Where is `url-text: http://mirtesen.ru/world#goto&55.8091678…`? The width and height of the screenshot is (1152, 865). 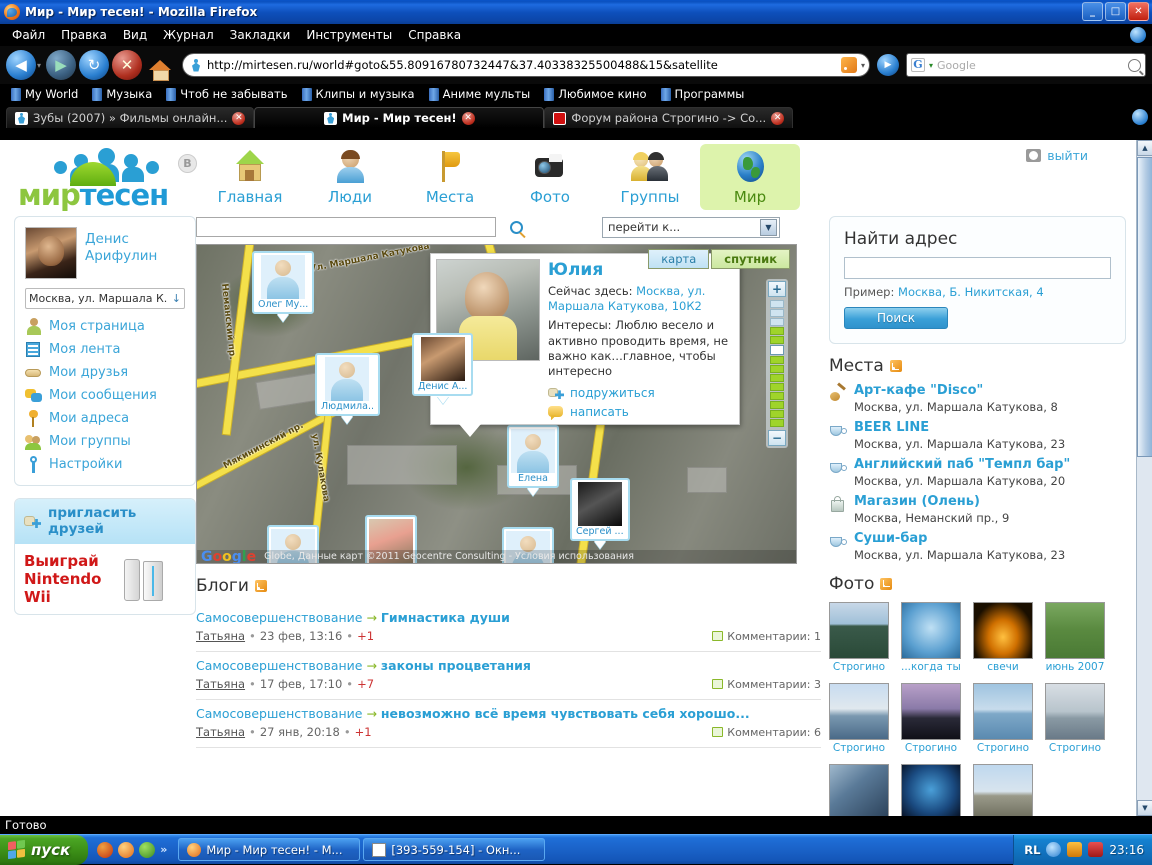 url-text: http://mirtesen.ru/world#goto&55.8091678… is located at coordinates (522, 65).